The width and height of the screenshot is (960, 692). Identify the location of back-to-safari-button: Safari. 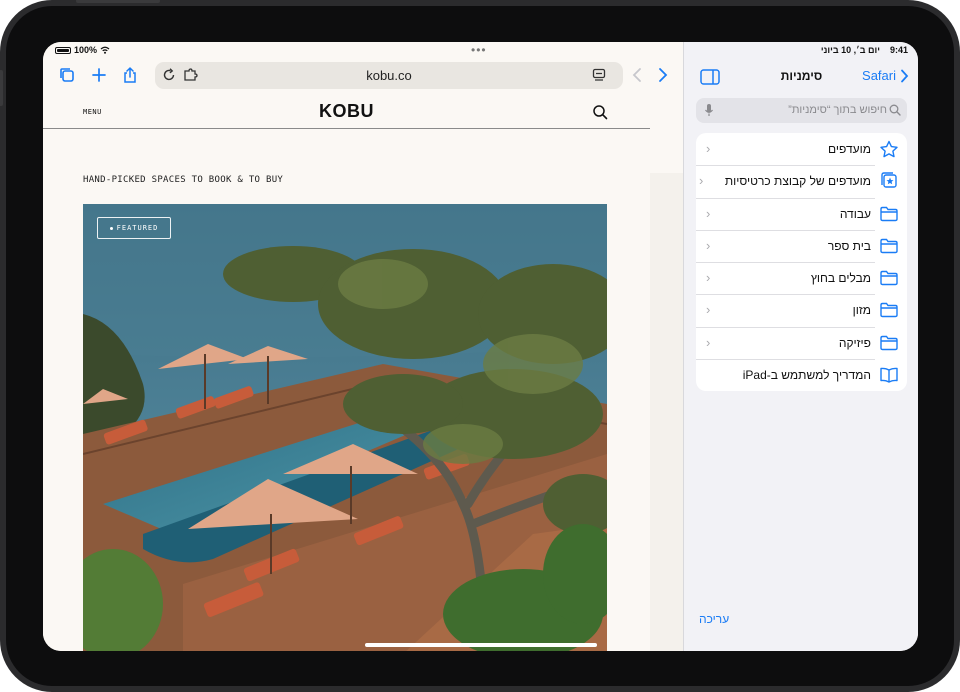
(885, 75).